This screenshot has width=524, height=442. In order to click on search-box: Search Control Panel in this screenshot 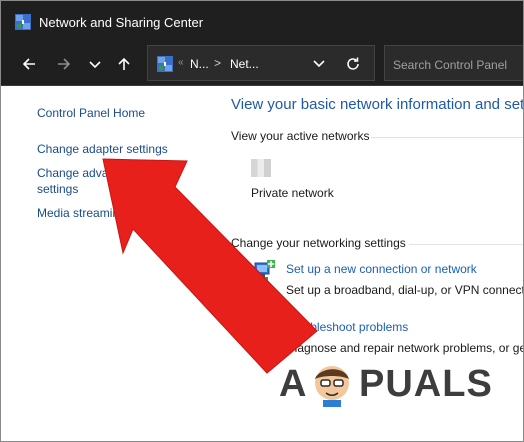, I will do `click(453, 63)`.